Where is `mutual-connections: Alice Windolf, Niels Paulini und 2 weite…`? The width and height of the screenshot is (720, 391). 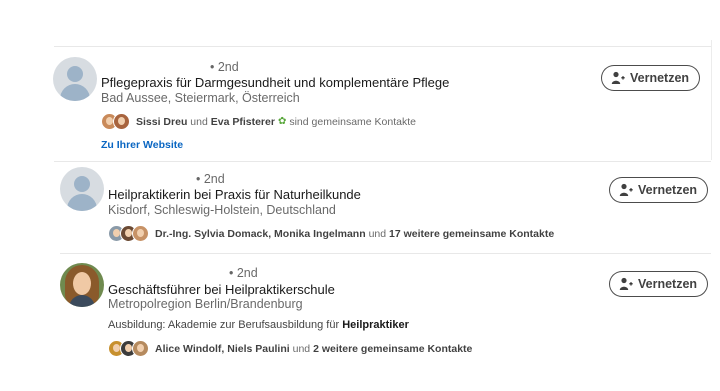
mutual-connections: Alice Windolf, Niels Paulini und 2 weite… is located at coordinates (290, 348).